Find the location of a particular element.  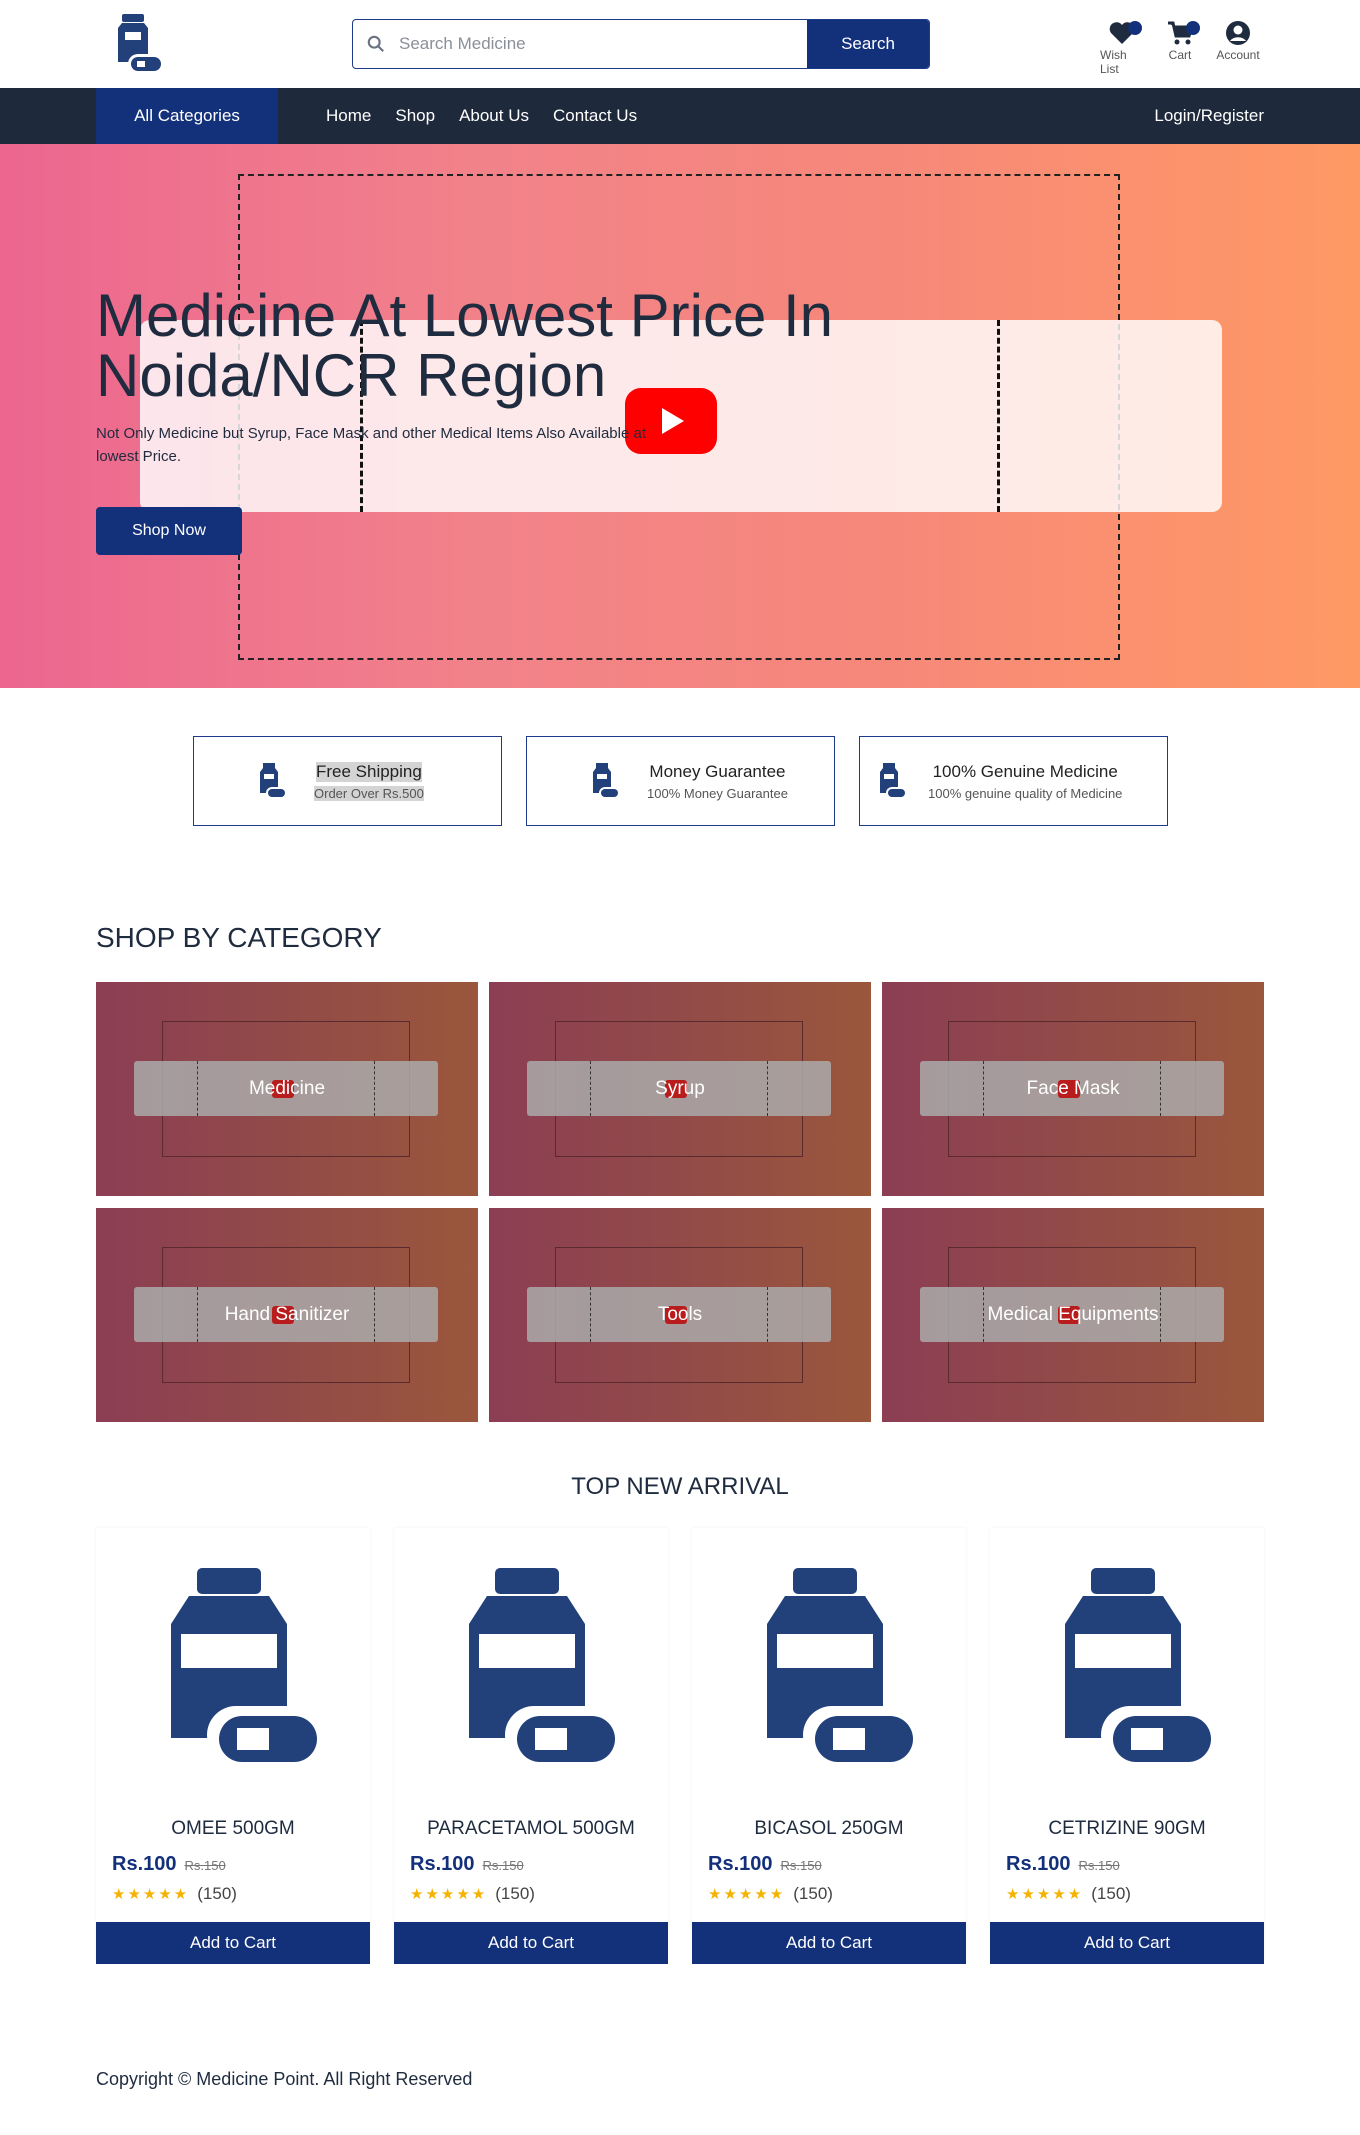

feature-subtitle: 100% genuine quality of Medicine is located at coordinates (1025, 793).